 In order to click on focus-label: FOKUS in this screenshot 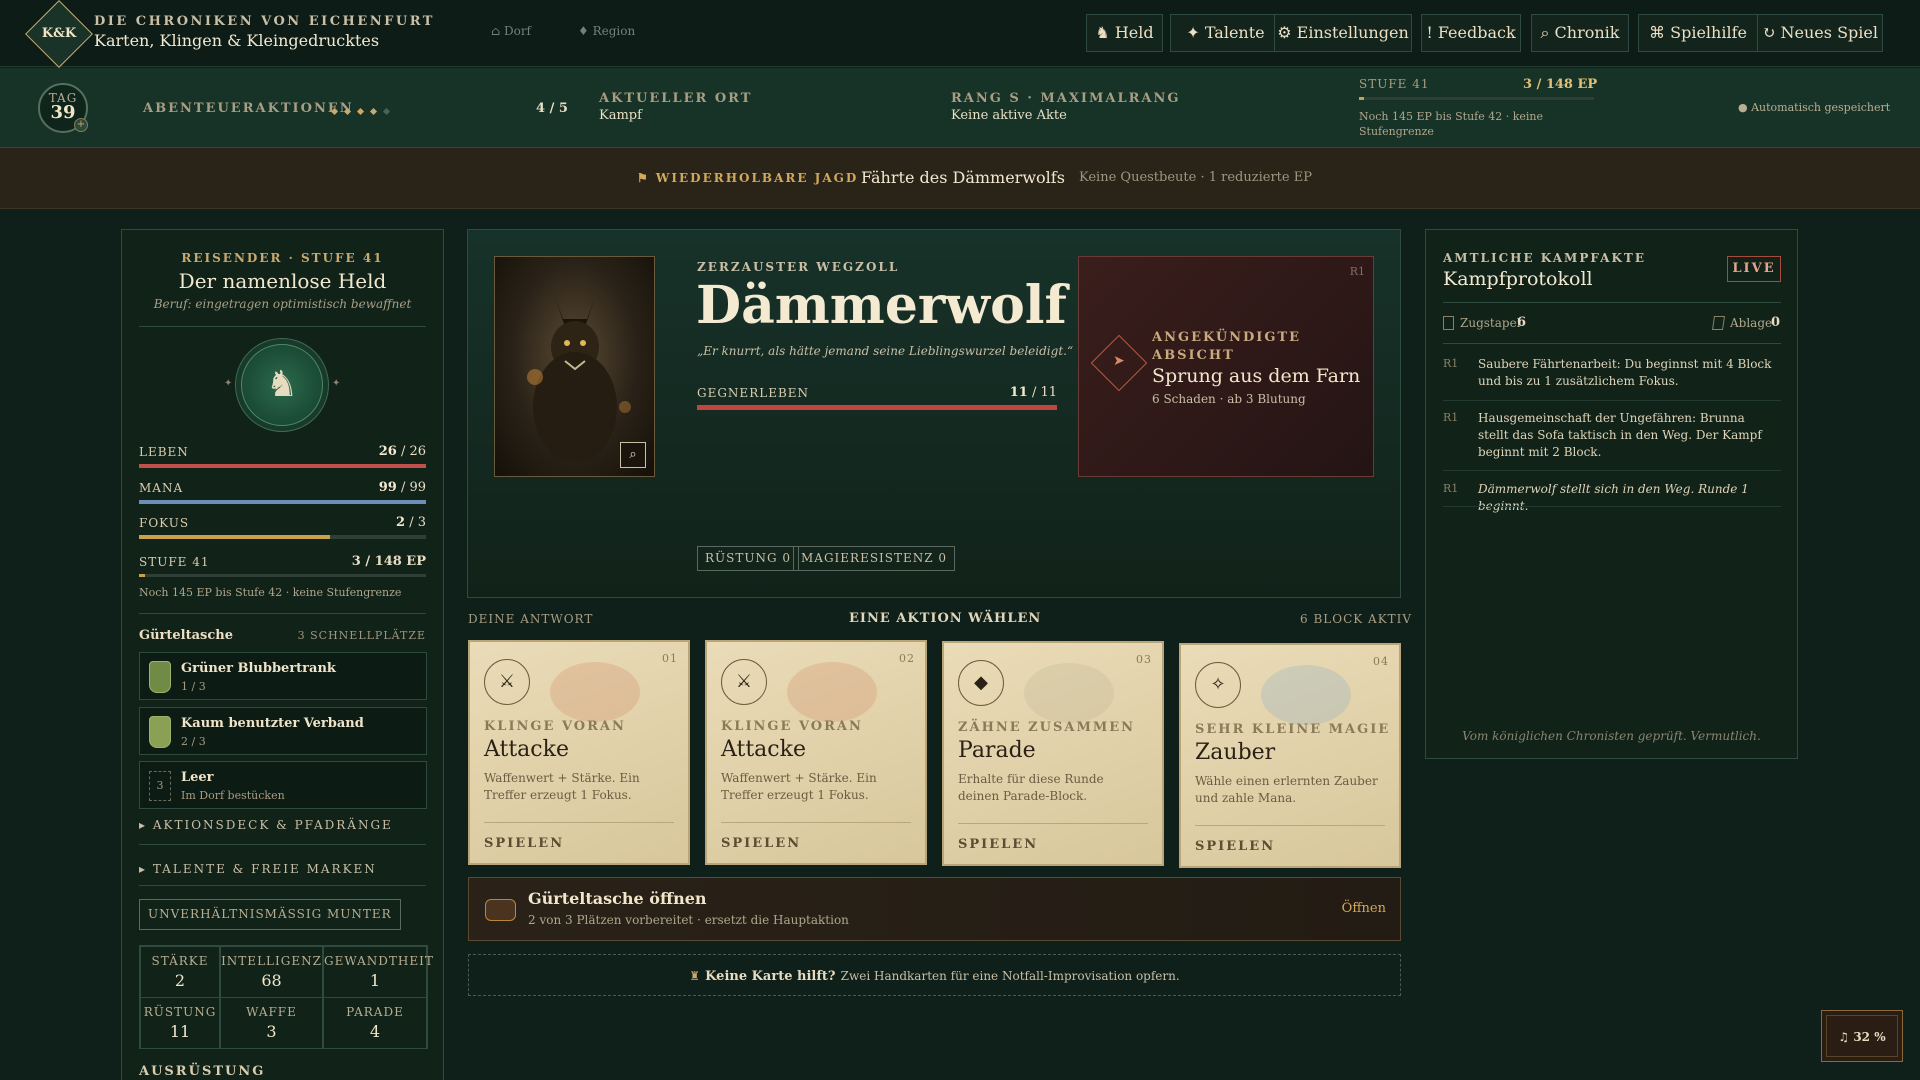, I will do `click(164, 523)`.